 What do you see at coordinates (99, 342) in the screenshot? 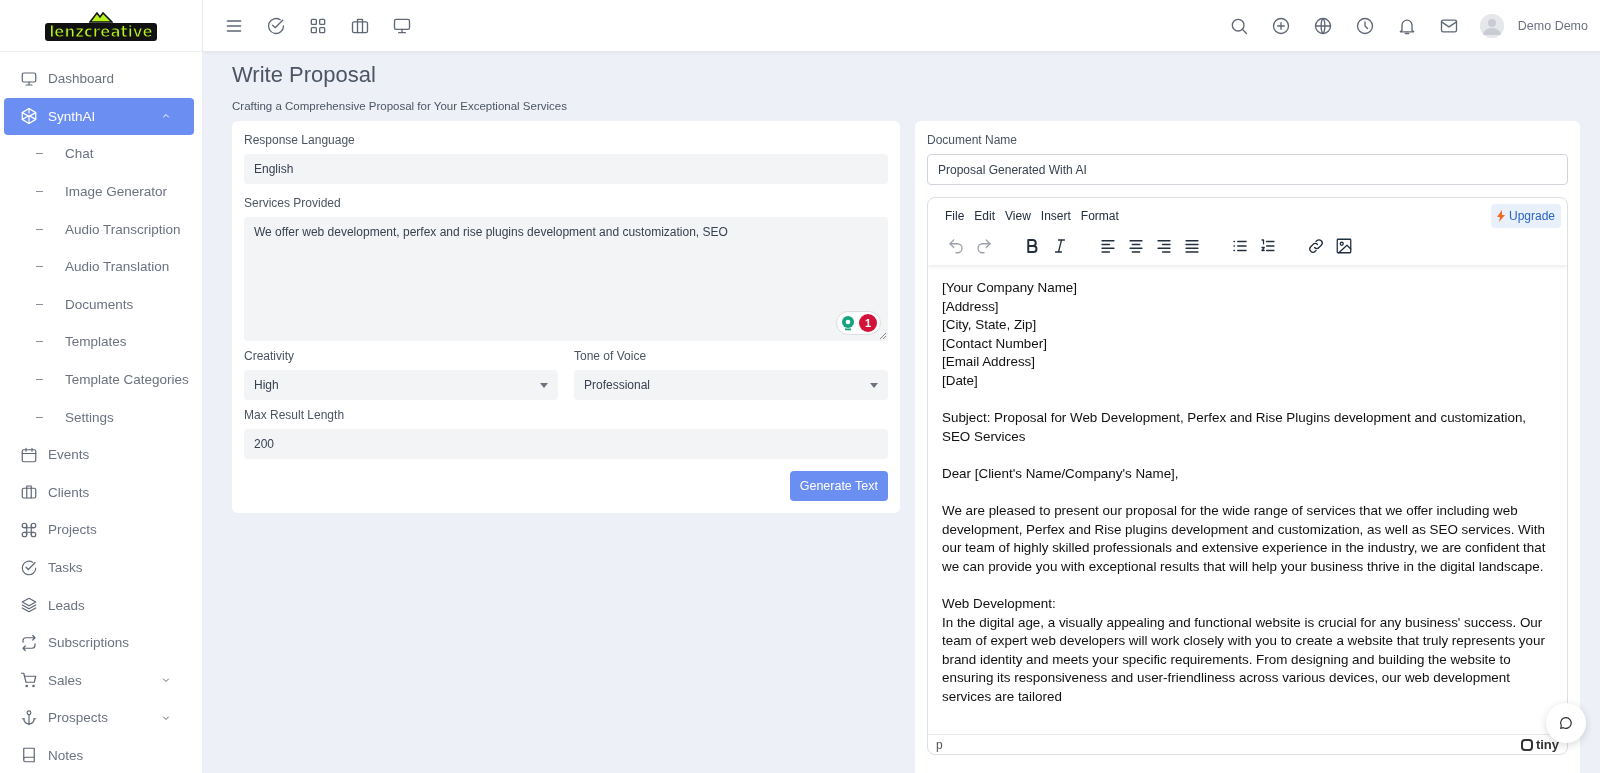
I see `submenu-item: Templates` at bounding box center [99, 342].